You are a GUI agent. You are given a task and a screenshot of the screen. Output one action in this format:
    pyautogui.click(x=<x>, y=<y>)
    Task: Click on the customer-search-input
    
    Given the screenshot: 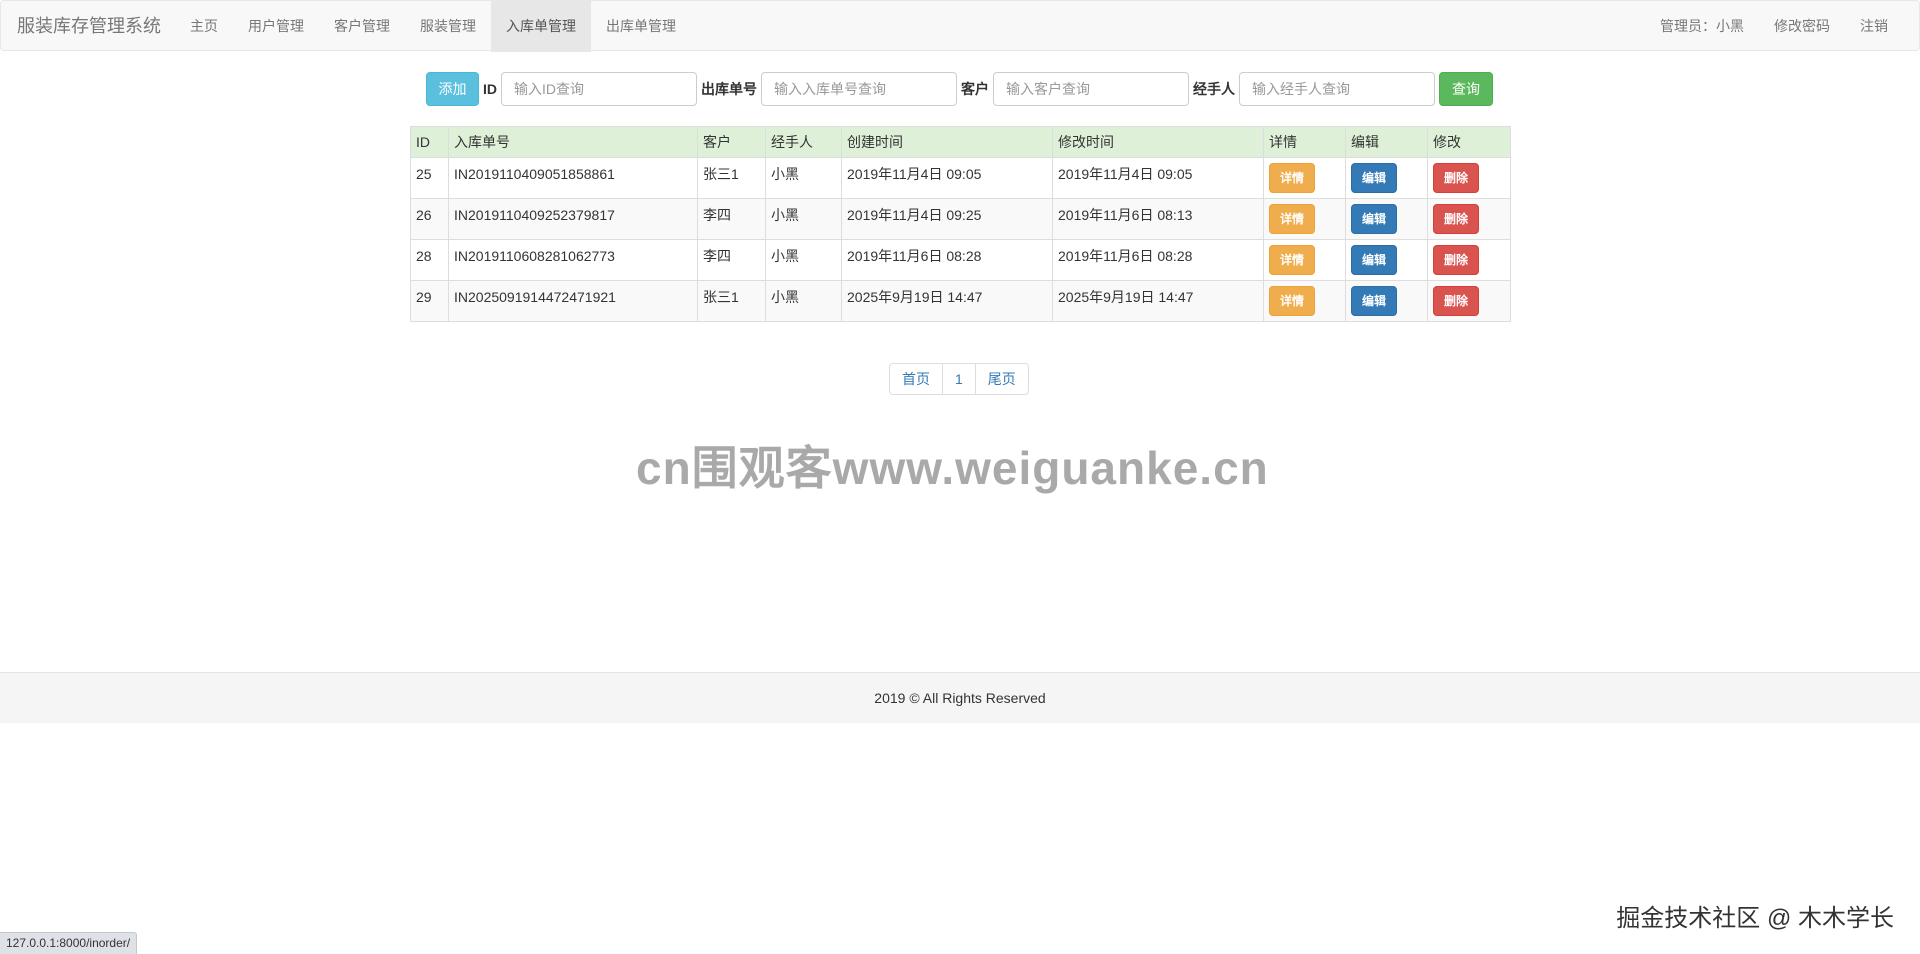 What is the action you would take?
    pyautogui.click(x=1091, y=89)
    